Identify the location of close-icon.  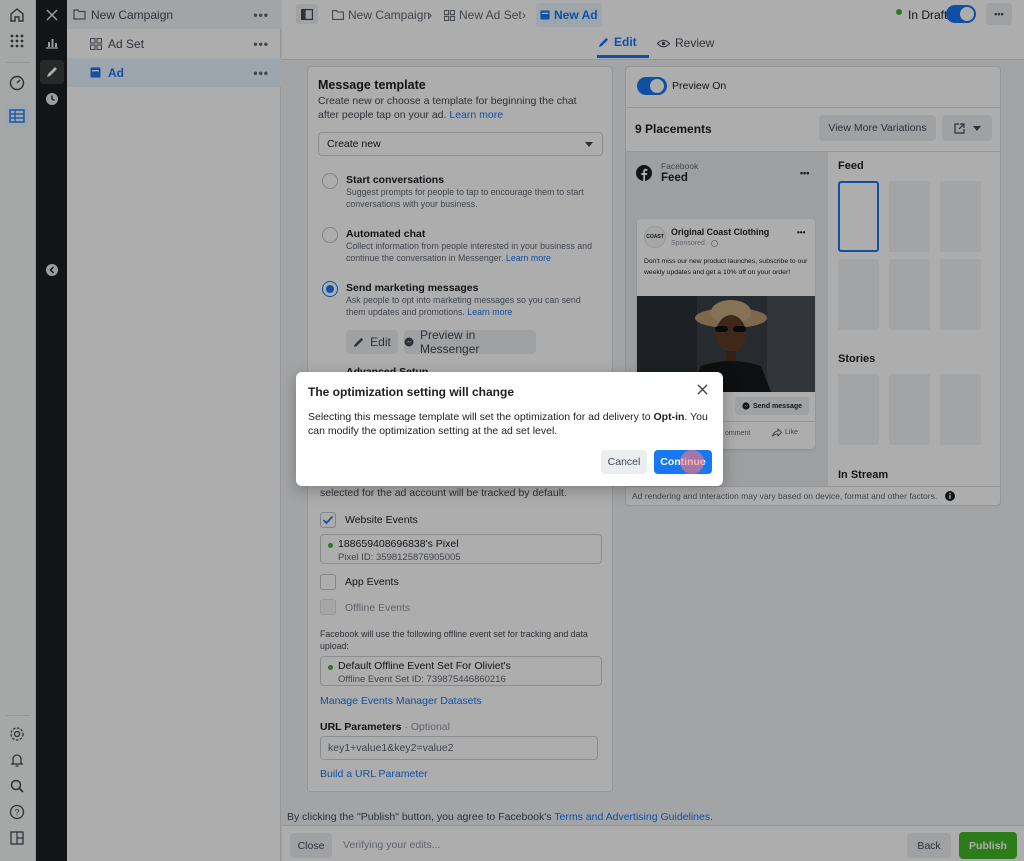
(702, 389).